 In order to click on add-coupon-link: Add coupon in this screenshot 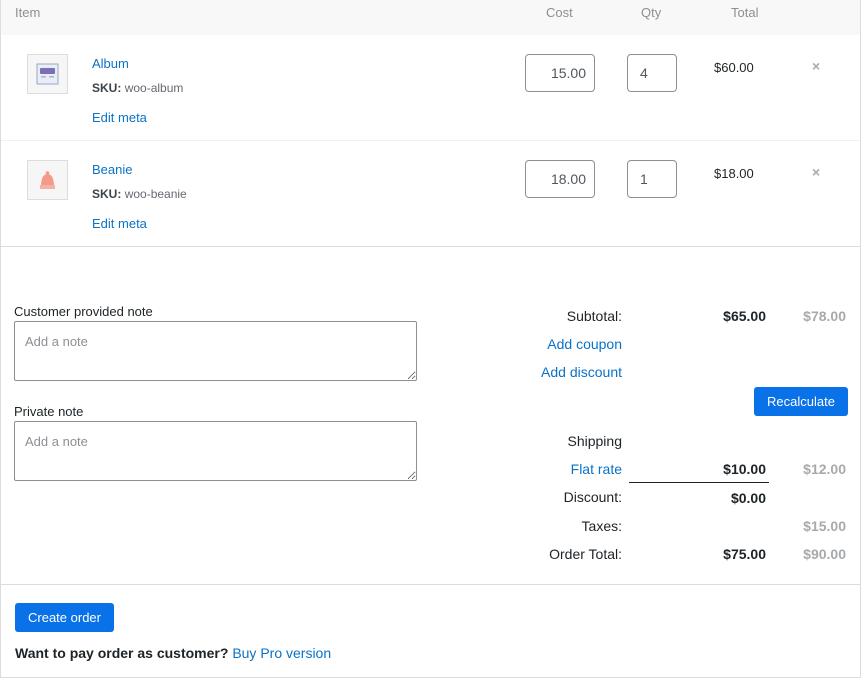, I will do `click(584, 344)`.